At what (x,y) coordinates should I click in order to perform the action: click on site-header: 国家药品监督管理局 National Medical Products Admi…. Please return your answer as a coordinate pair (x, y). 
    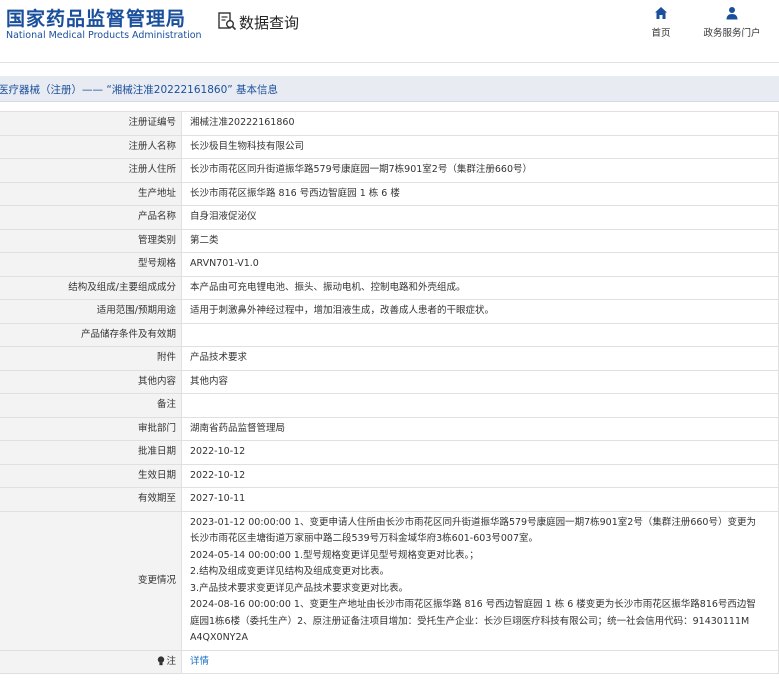
    Looking at the image, I should click on (389, 31).